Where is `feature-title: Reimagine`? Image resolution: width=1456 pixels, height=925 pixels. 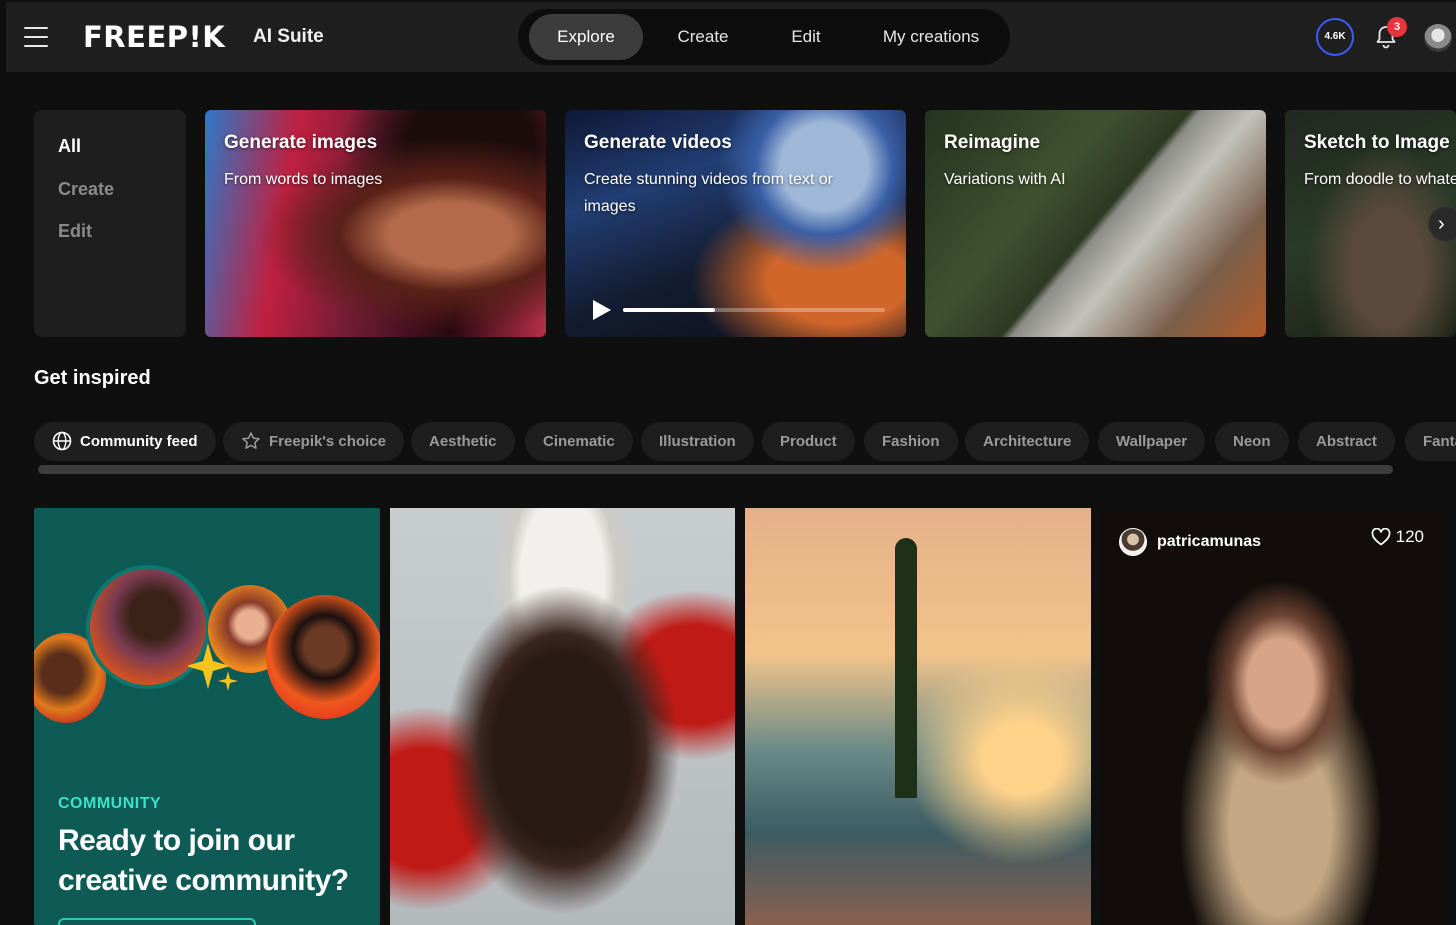
feature-title: Reimagine is located at coordinates (992, 142).